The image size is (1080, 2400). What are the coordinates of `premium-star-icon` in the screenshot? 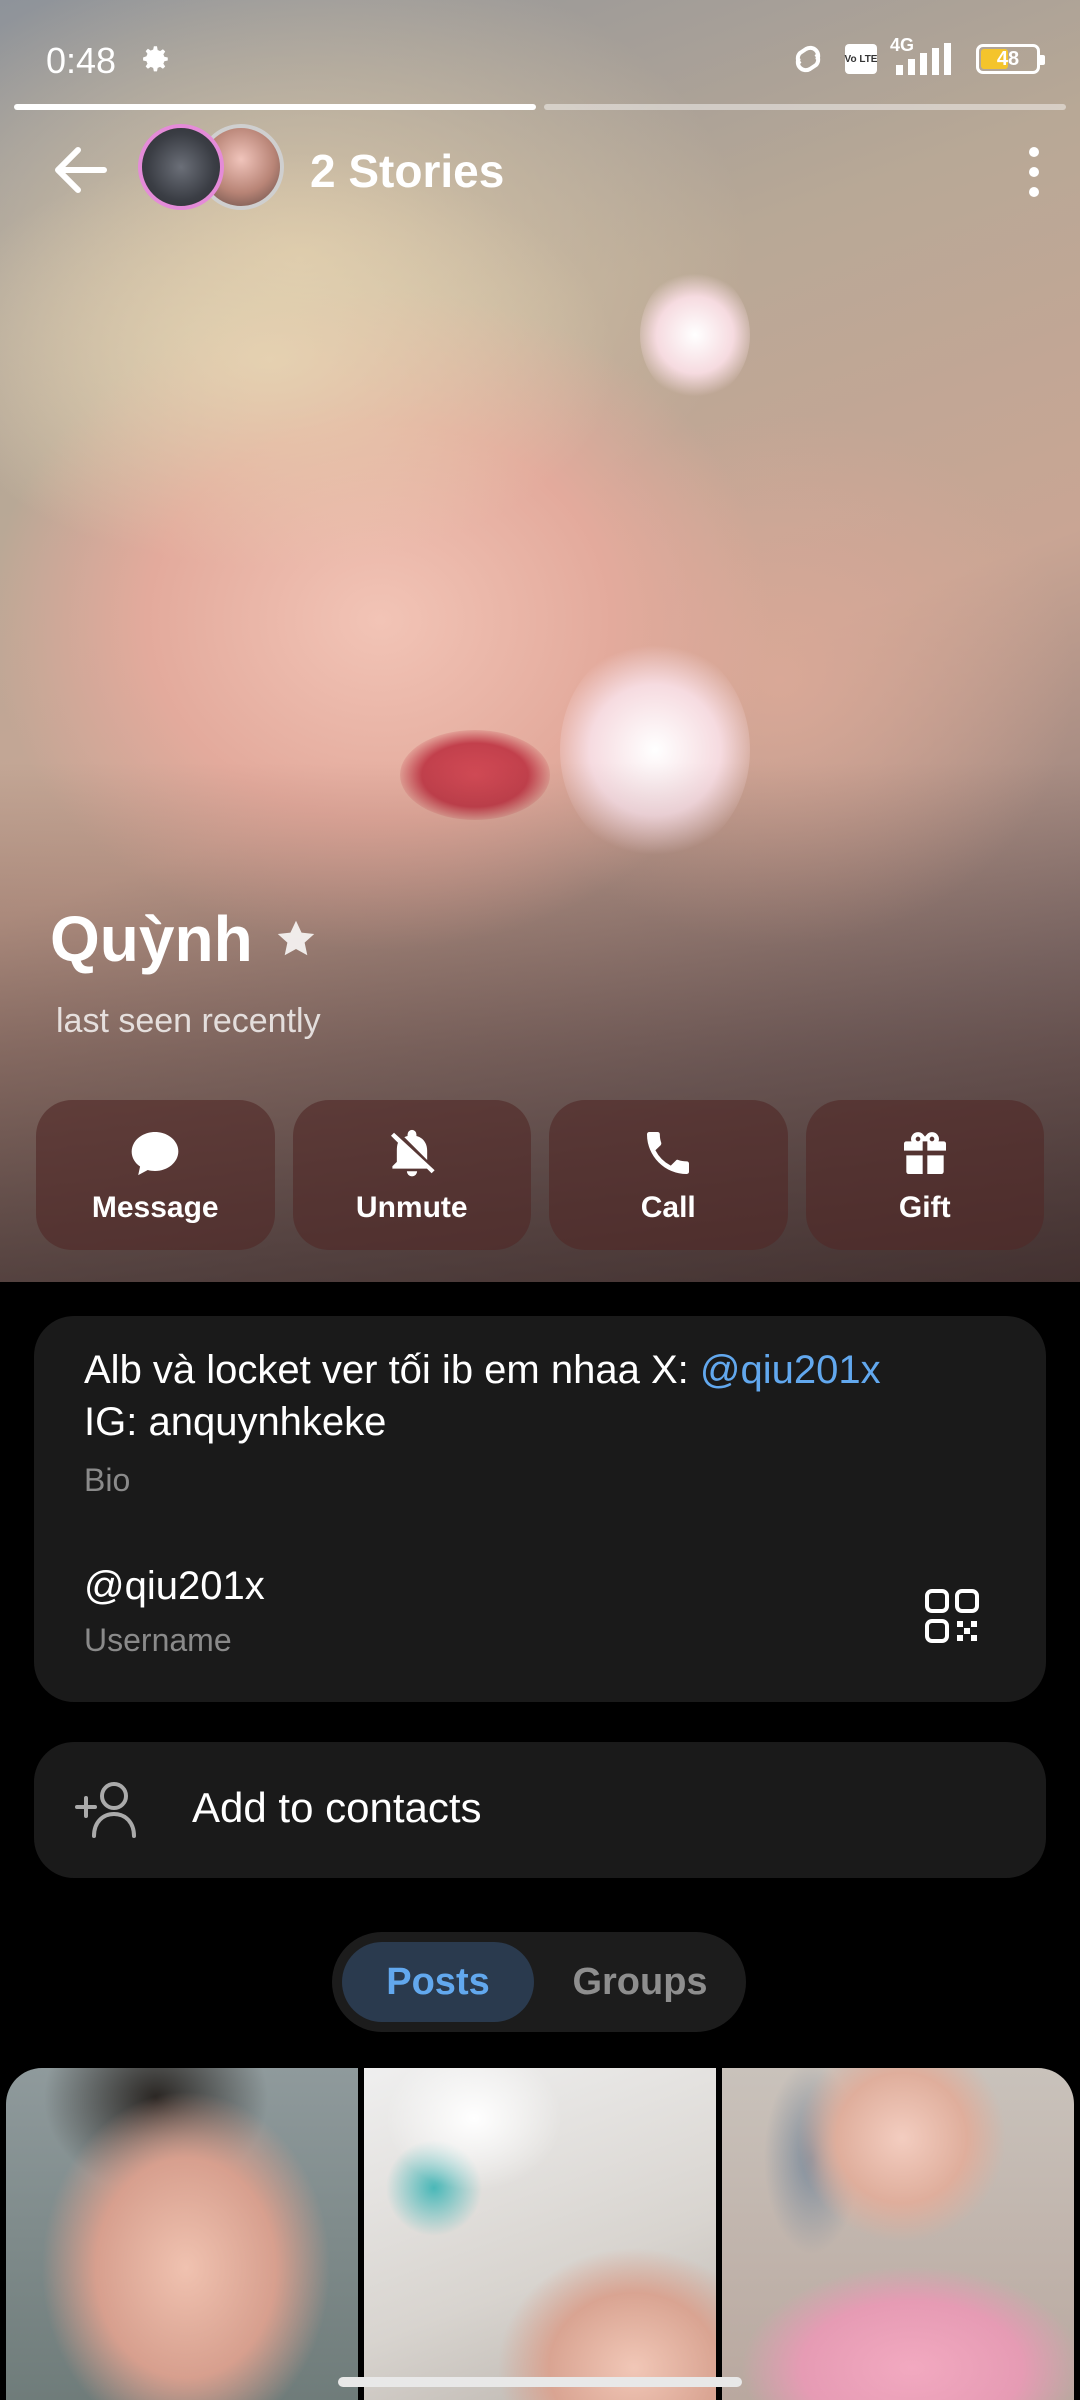 It's located at (296, 939).